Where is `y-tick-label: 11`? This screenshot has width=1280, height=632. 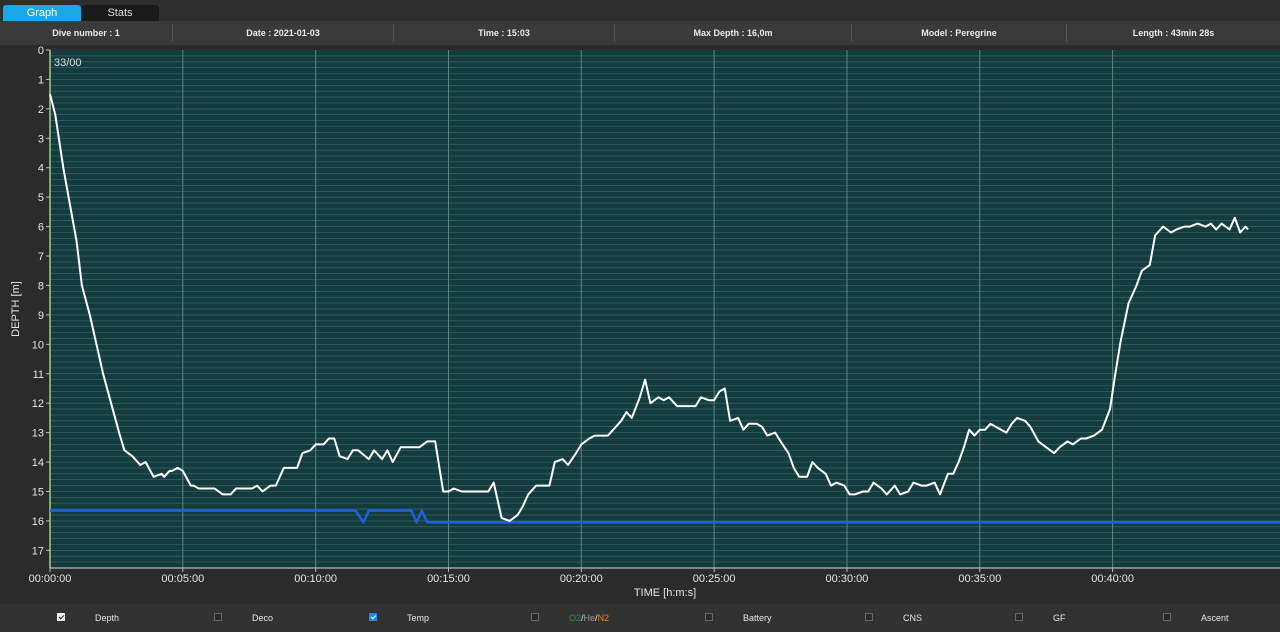
y-tick-label: 11 is located at coordinates (38, 375).